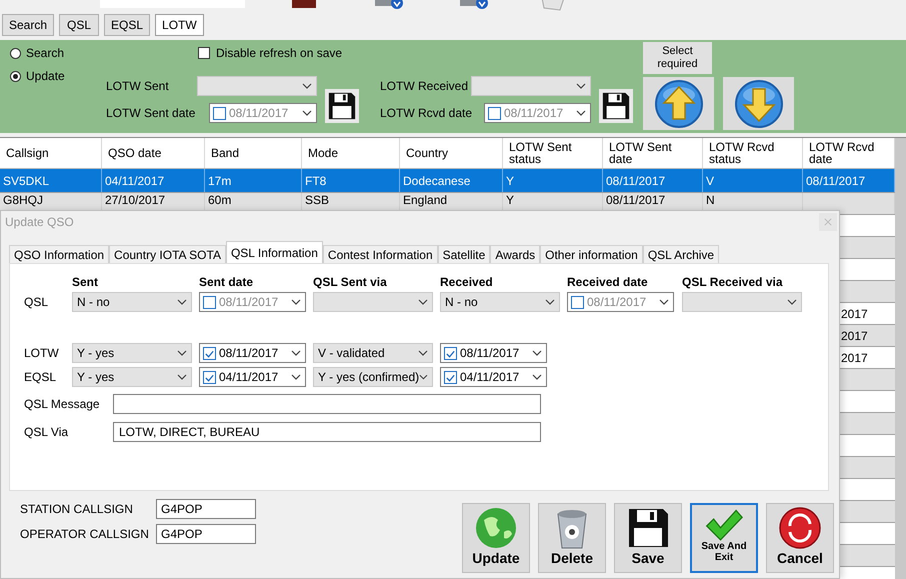 This screenshot has height=579, width=906. What do you see at coordinates (134, 181) in the screenshot?
I see `table-cell: 04/11/2017` at bounding box center [134, 181].